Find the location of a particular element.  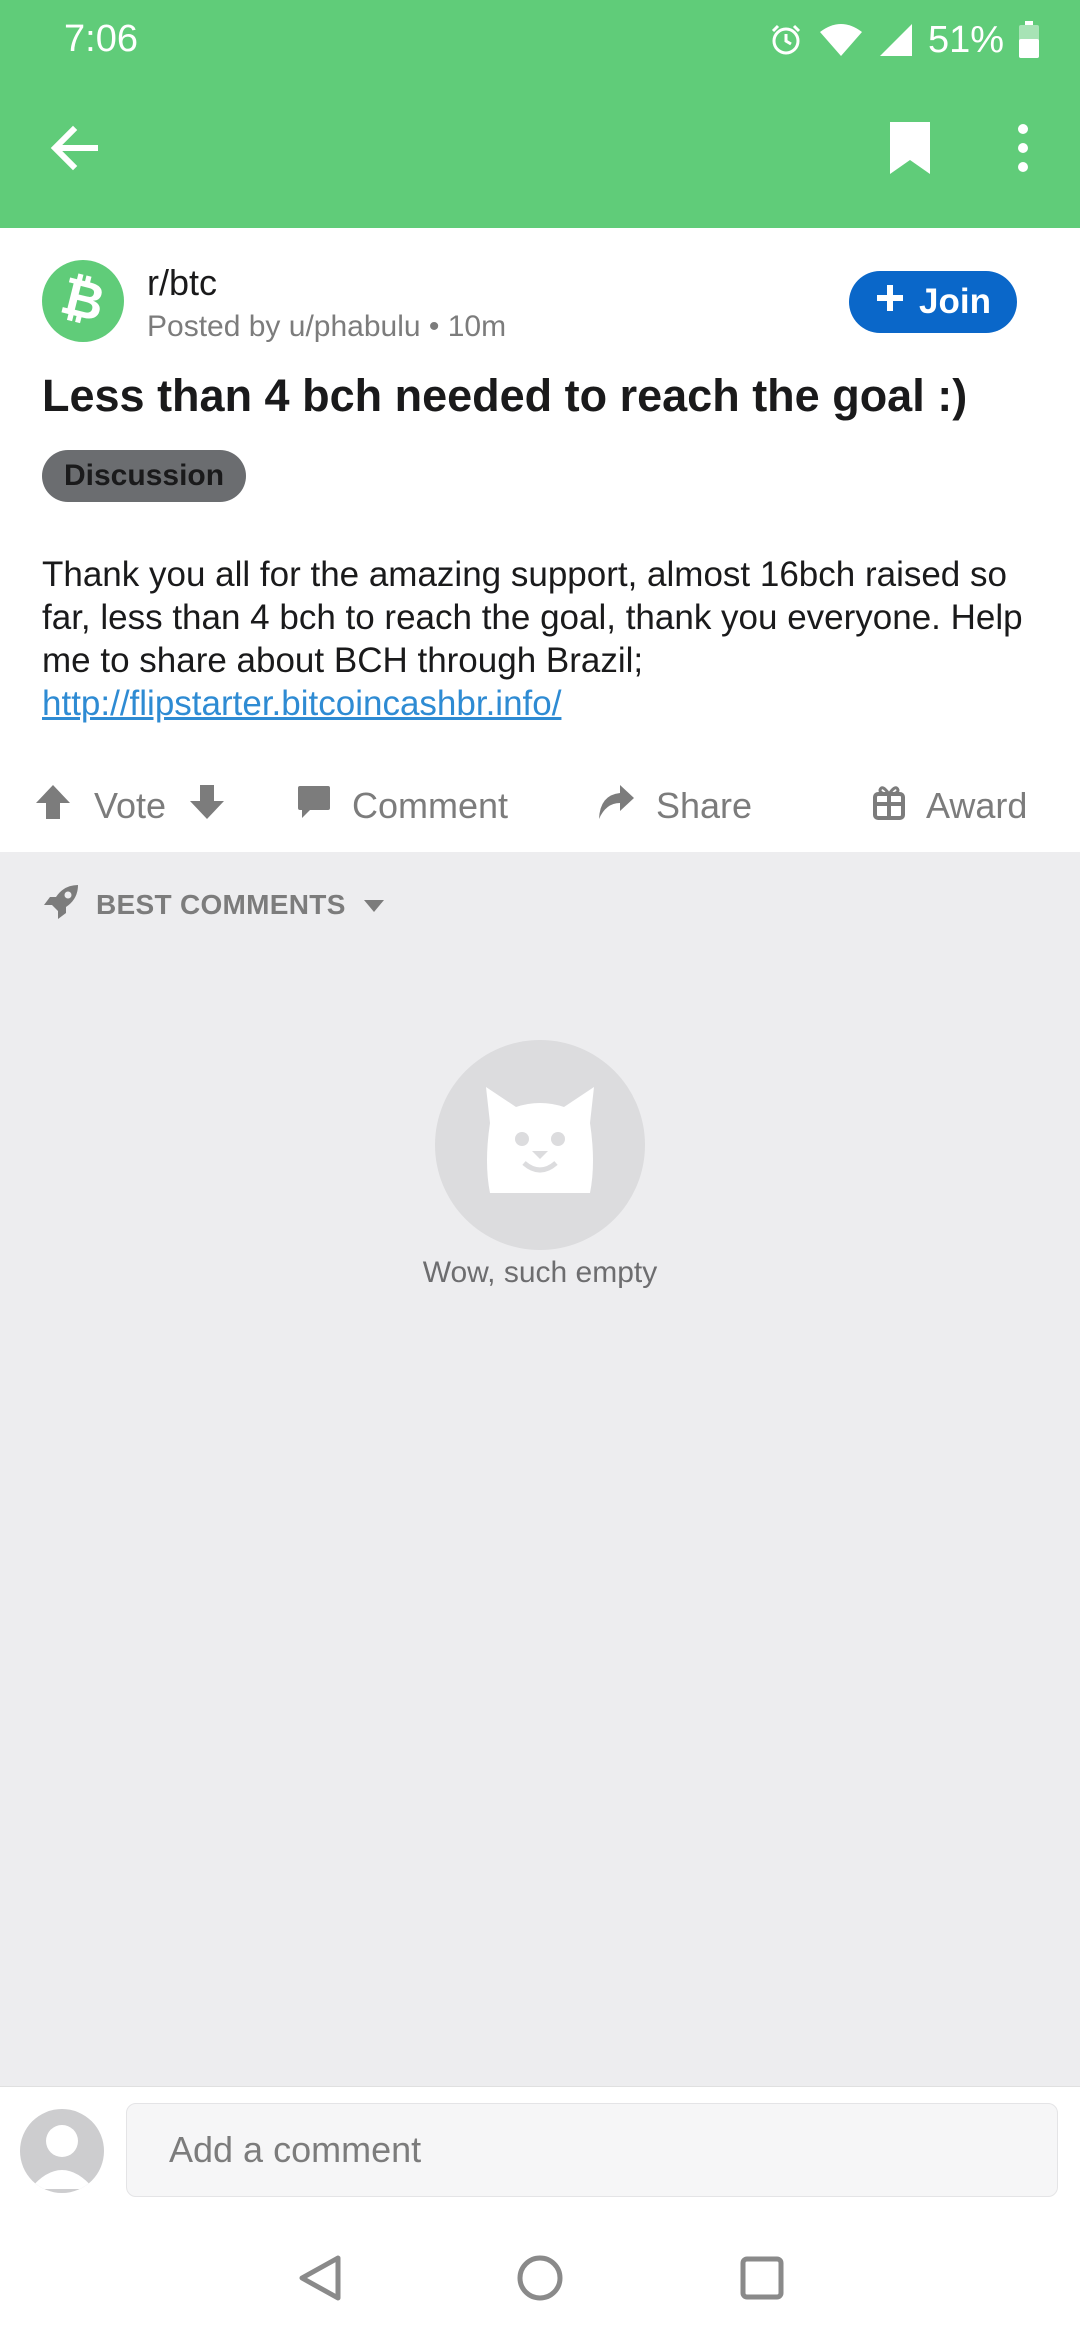

rocket-icon is located at coordinates (61, 905).